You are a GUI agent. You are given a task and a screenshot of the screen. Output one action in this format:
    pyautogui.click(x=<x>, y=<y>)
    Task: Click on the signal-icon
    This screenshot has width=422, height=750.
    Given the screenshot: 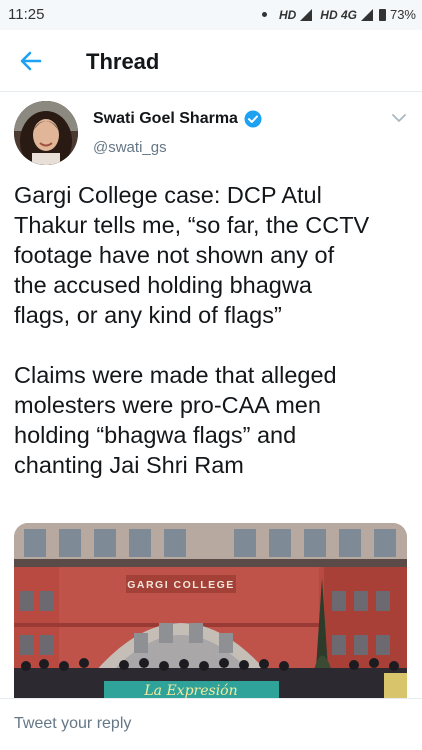 What is the action you would take?
    pyautogui.click(x=306, y=14)
    